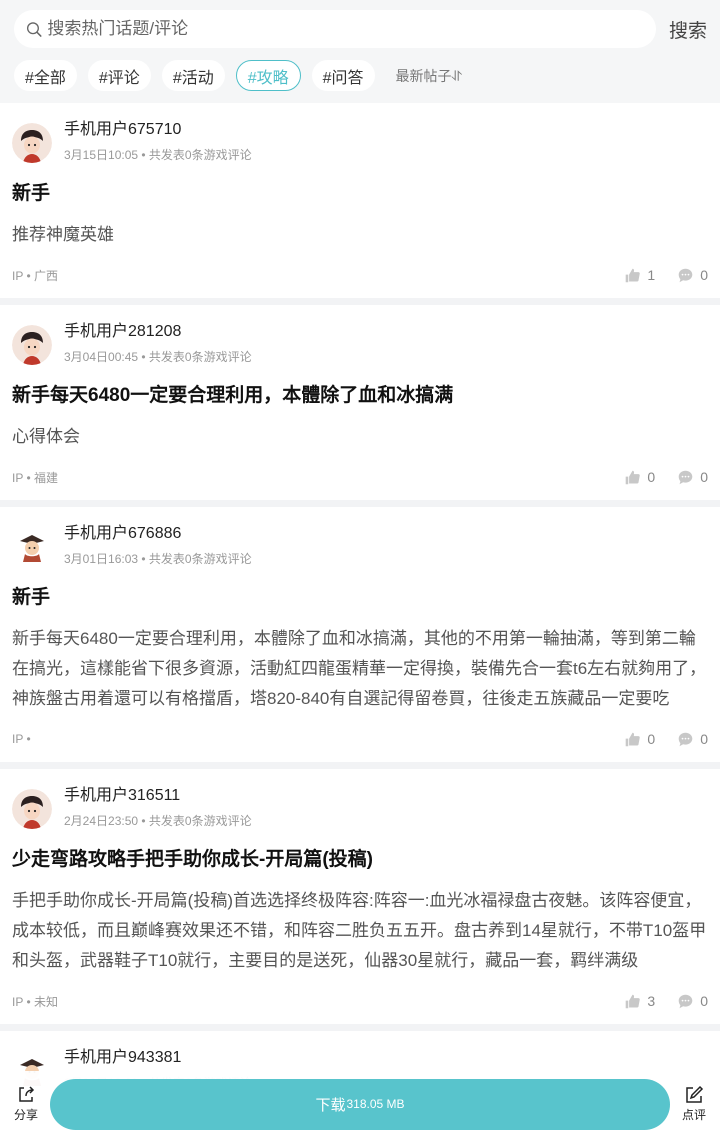  I want to click on bottom-bar: 分享 下载 318.05 MB 点评, so click(360, 1104).